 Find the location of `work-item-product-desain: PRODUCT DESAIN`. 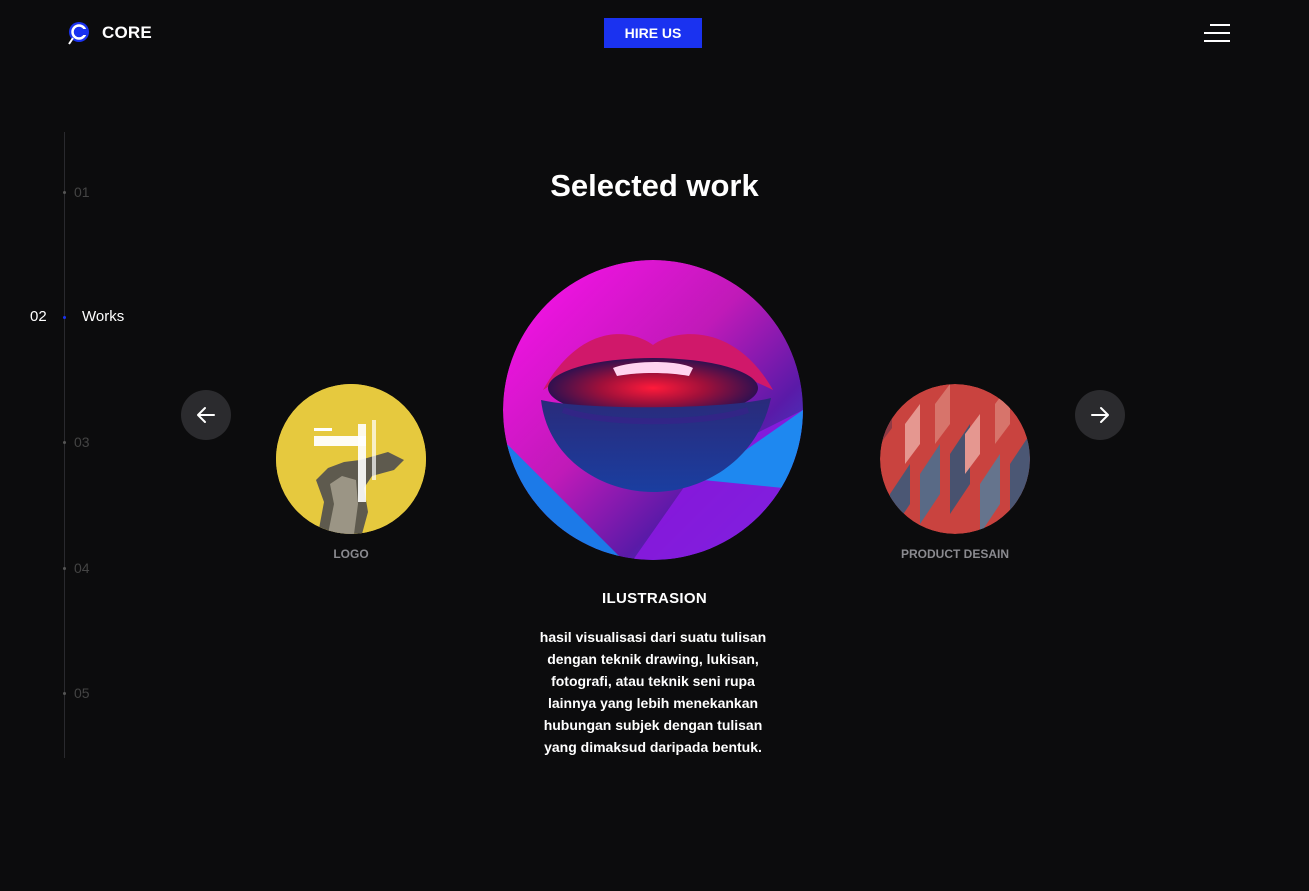

work-item-product-desain: PRODUCT DESAIN is located at coordinates (955, 472).